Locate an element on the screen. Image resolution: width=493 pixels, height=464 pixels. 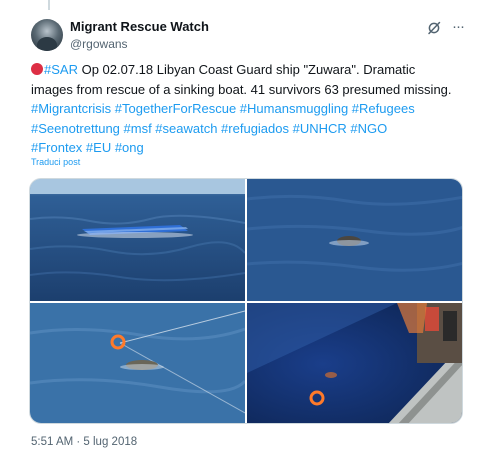
grok-icon is located at coordinates (434, 28).